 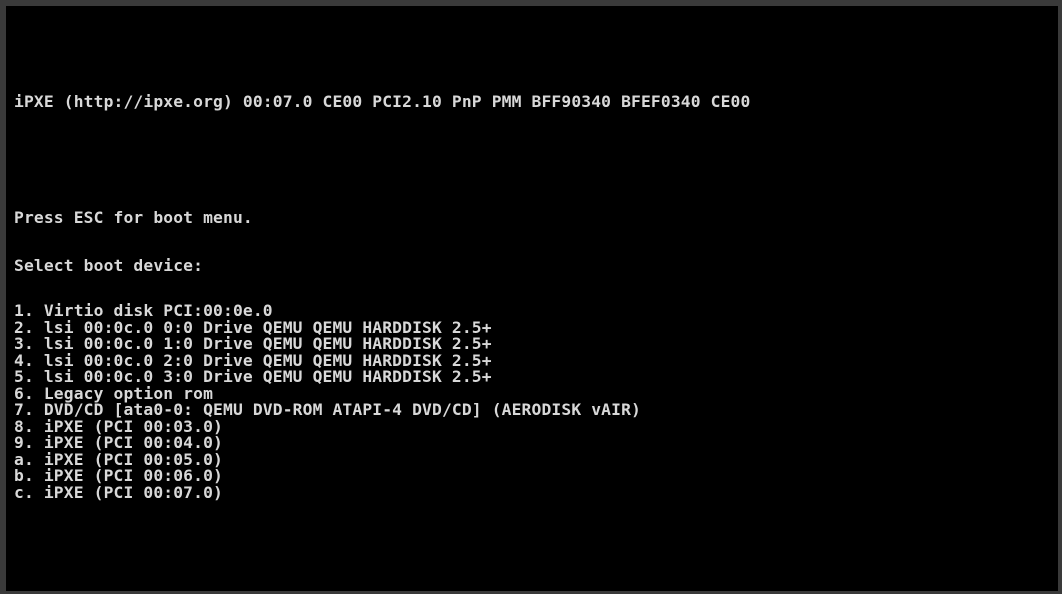 What do you see at coordinates (109, 265) in the screenshot?
I see `select-boot-device-prompt: Select boot device:` at bounding box center [109, 265].